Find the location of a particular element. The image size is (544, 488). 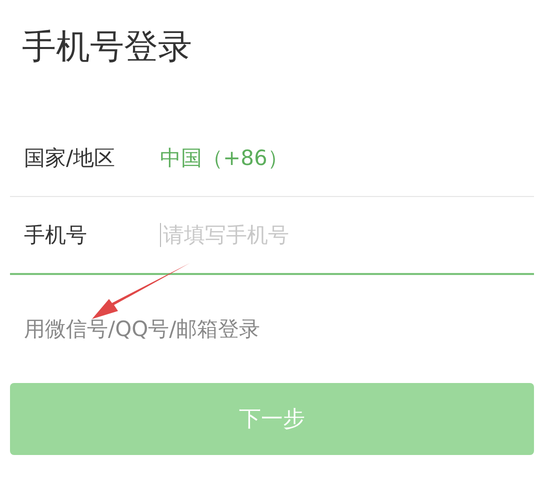

region-label: 国家/地区 is located at coordinates (70, 158).